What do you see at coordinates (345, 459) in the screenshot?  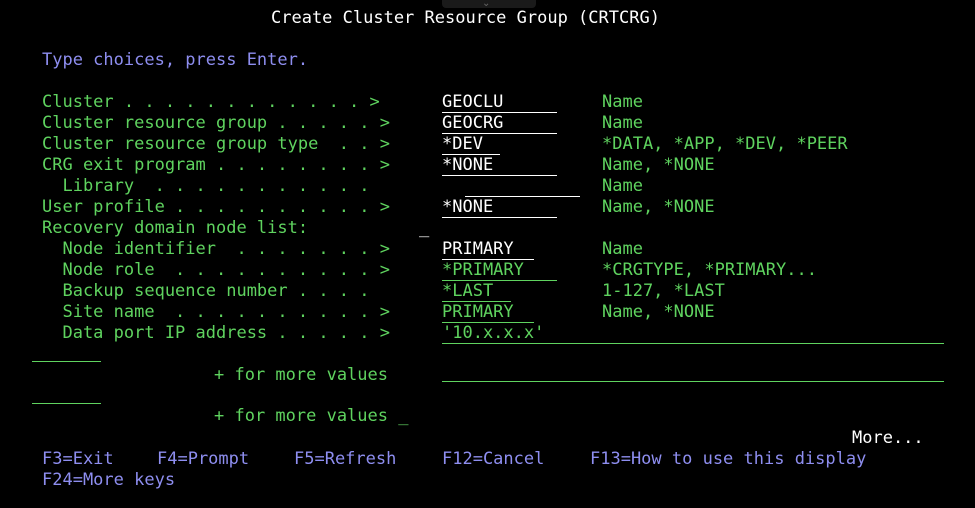 I see `fkey-f5-refresh: F5=Refresh` at bounding box center [345, 459].